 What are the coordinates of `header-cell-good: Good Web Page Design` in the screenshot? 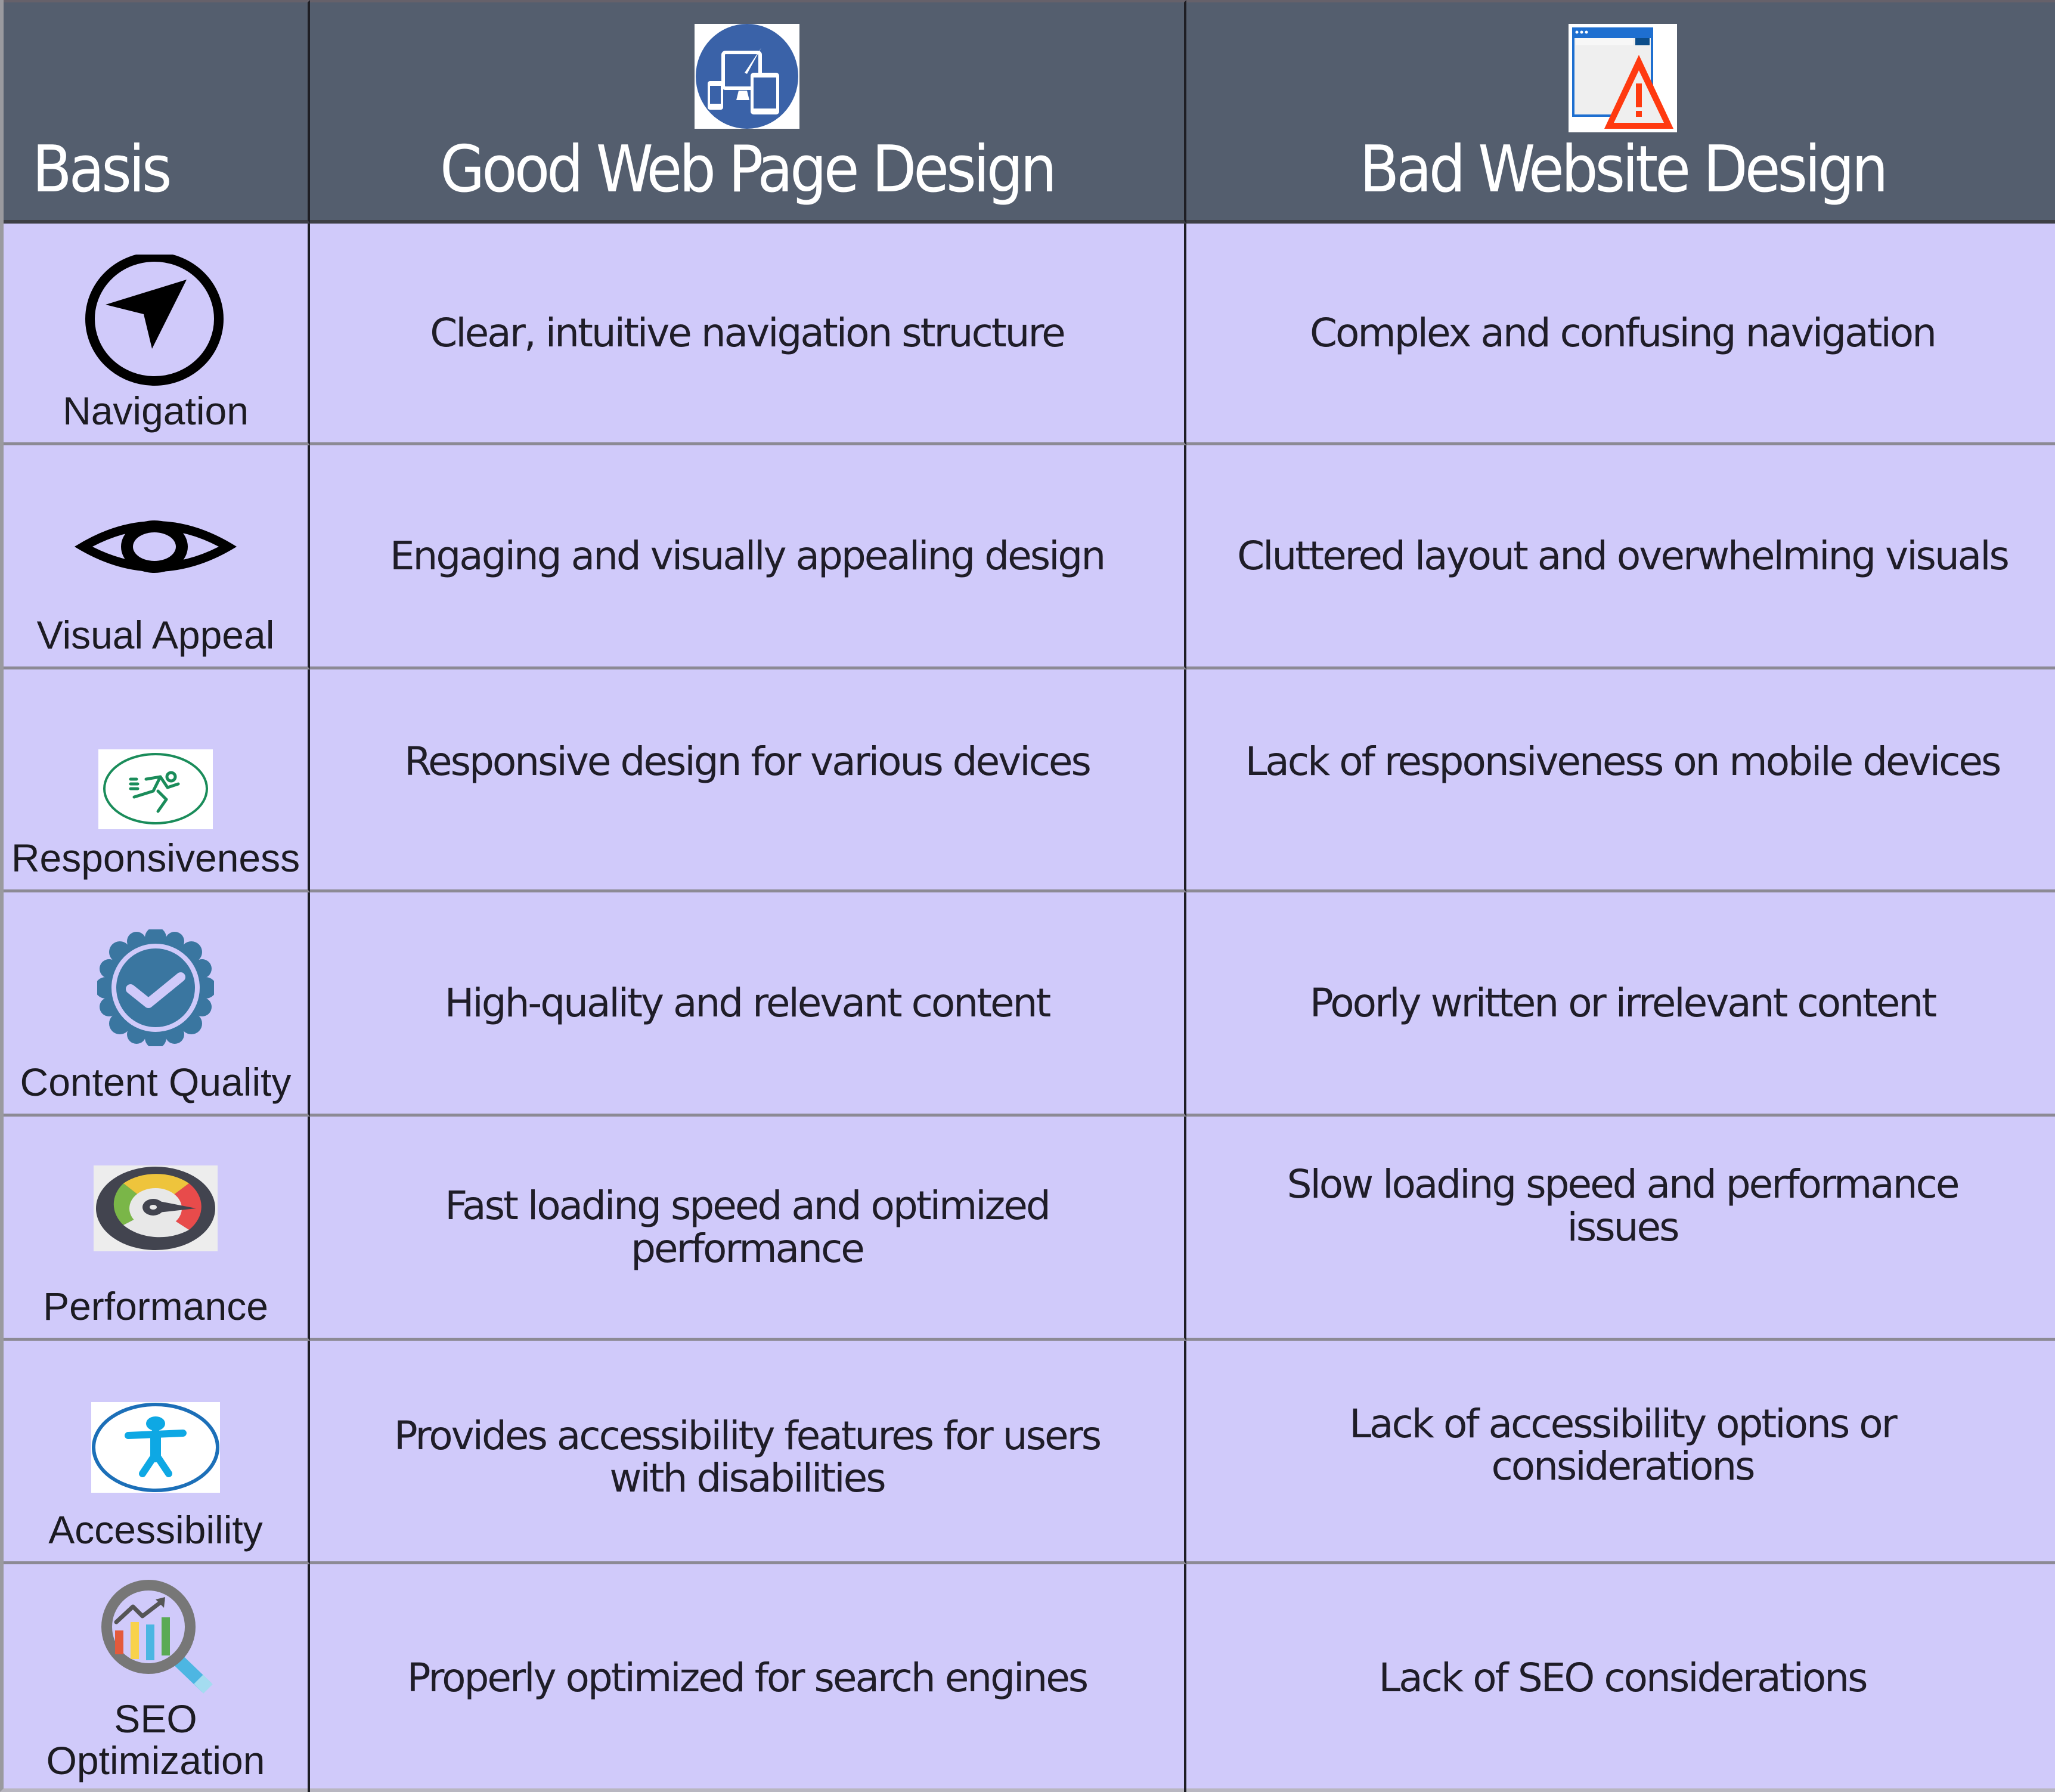 It's located at (748, 112).